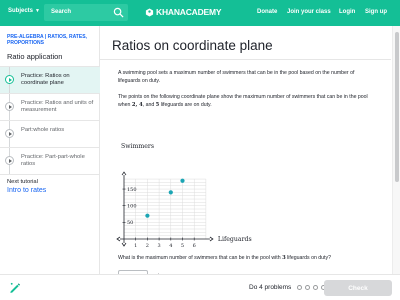 Image resolution: width=400 pixels, height=300 pixels. What do you see at coordinates (149, 12) in the screenshot?
I see `leaf-logo-icon` at bounding box center [149, 12].